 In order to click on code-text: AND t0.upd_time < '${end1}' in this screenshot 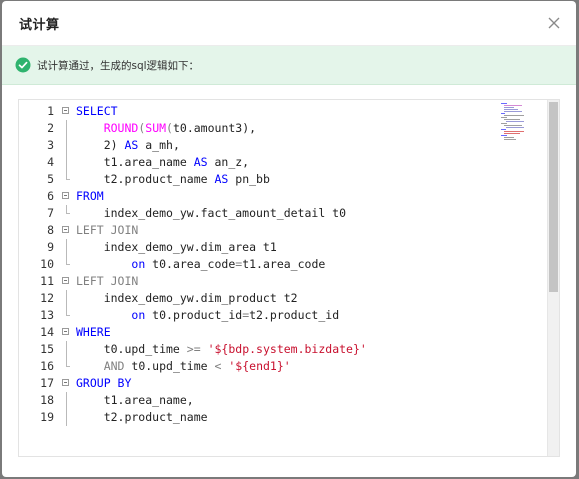, I will do `click(183, 366)`.